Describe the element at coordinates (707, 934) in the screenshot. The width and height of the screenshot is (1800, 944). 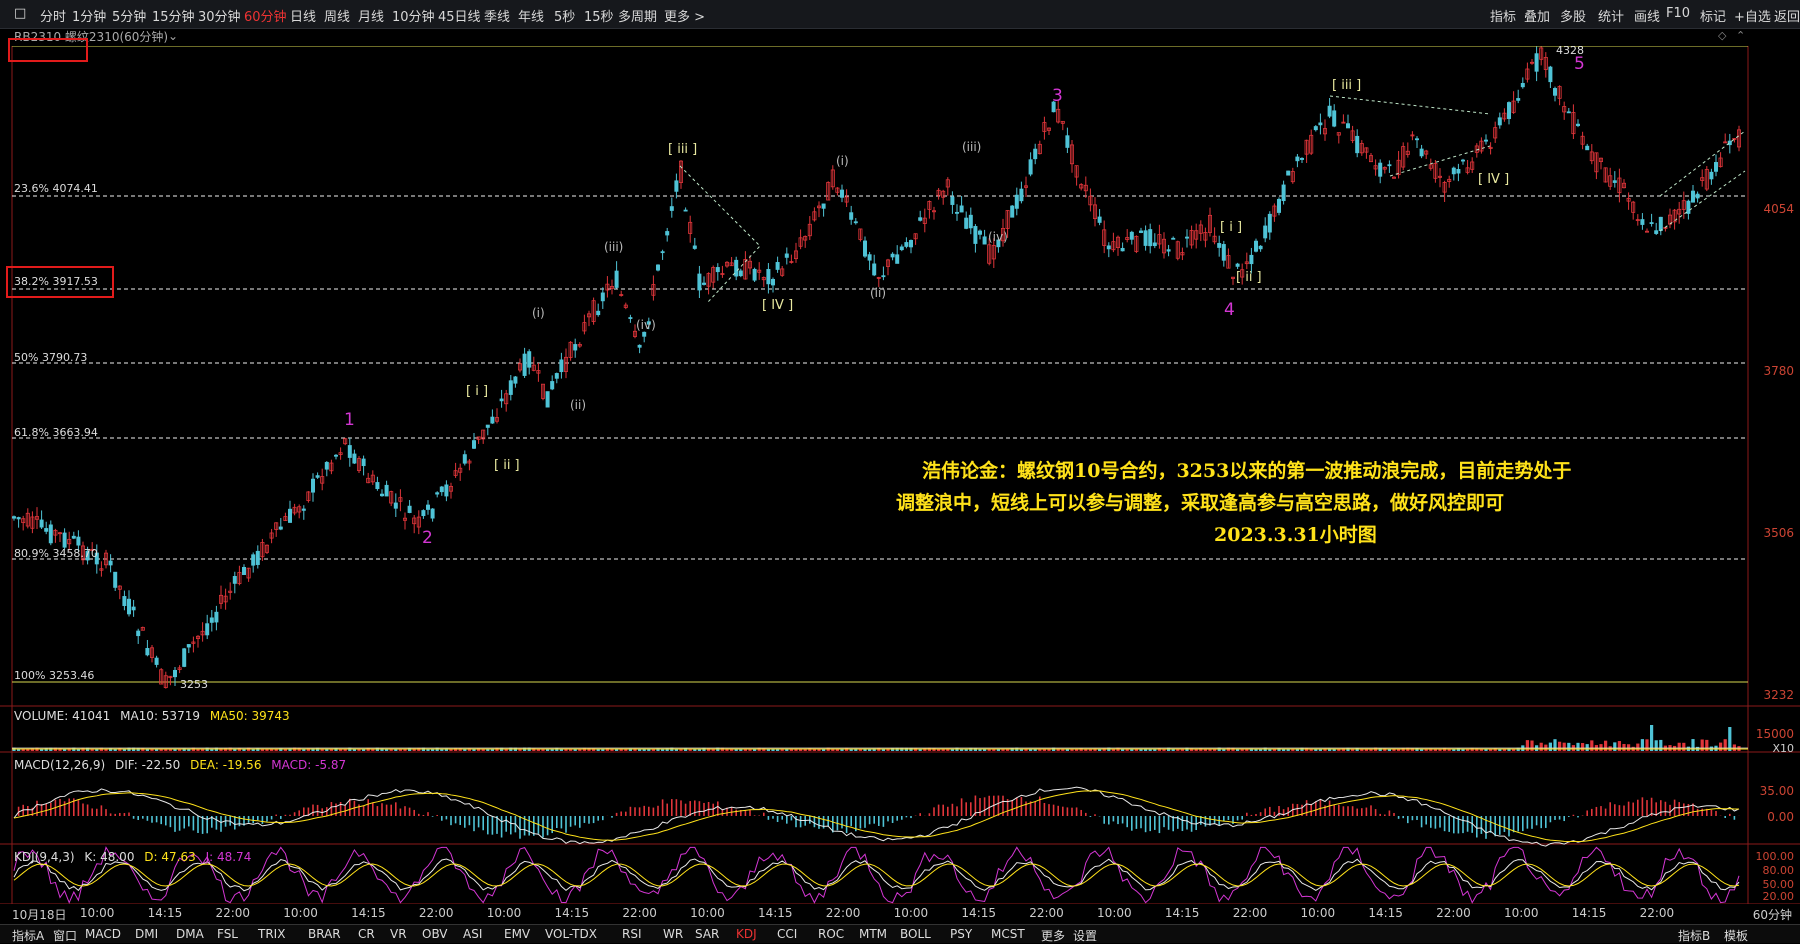
I see `indicator-tab: SAR` at that location.